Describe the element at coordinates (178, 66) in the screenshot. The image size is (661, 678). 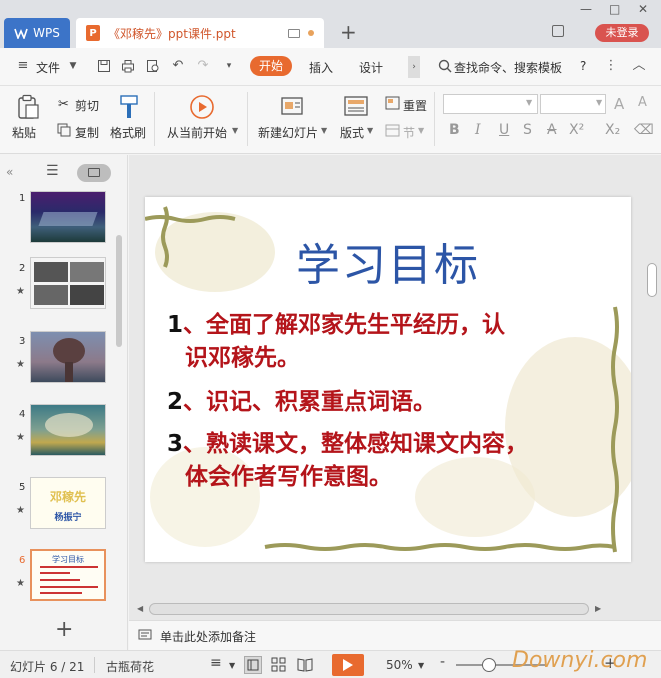
I see `undo-icon: ↶` at that location.